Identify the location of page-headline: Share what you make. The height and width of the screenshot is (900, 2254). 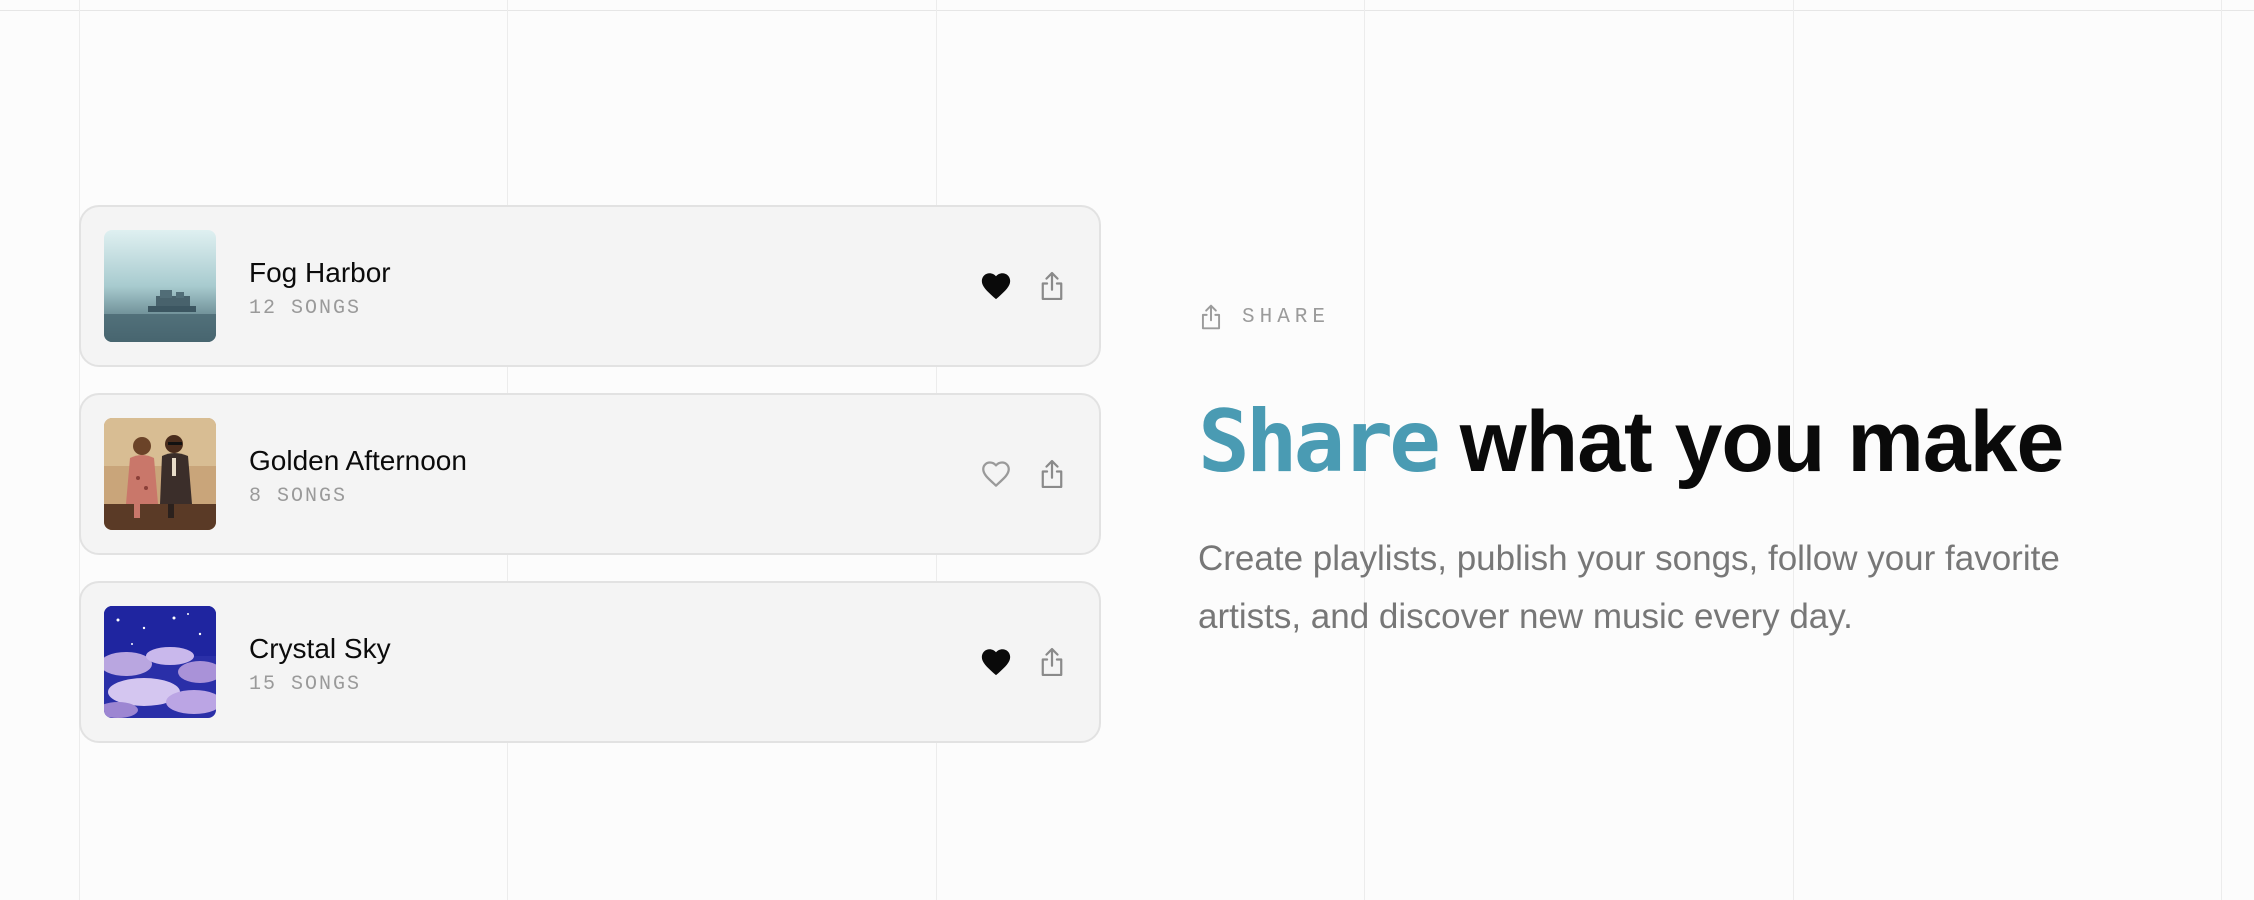
(1631, 442).